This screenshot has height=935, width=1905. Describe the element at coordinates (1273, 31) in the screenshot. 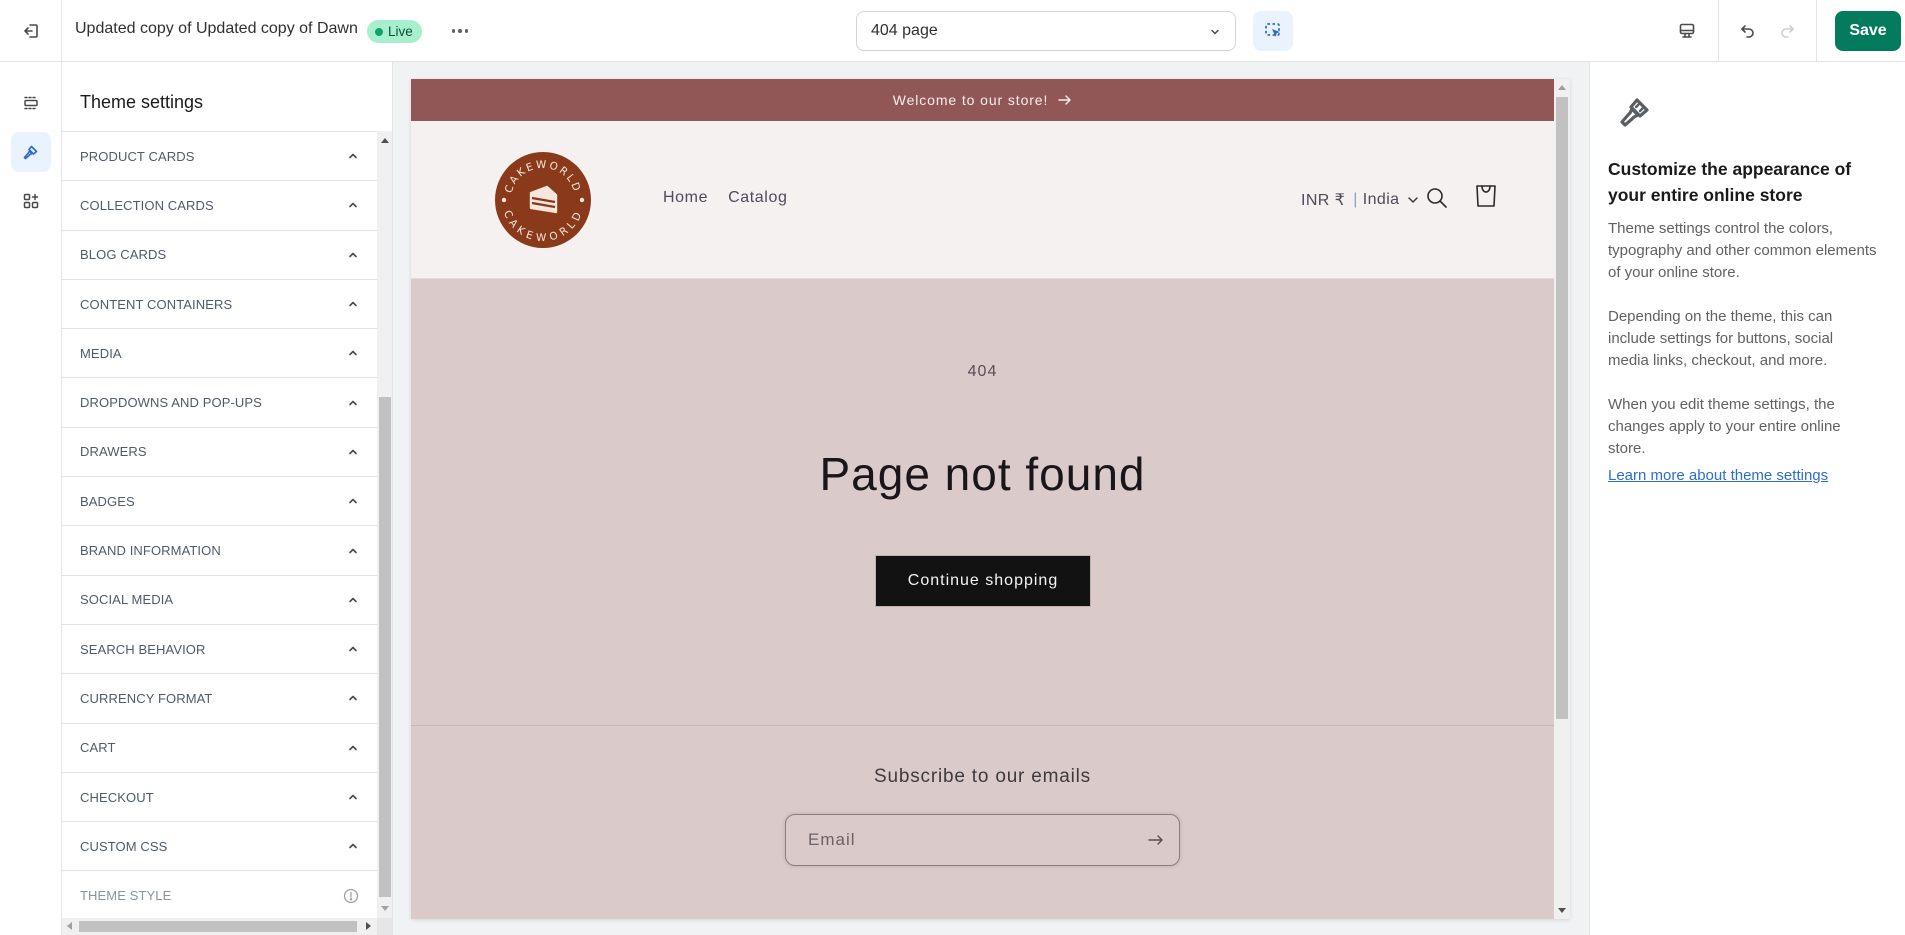

I see `inspector-toggle-button` at that location.